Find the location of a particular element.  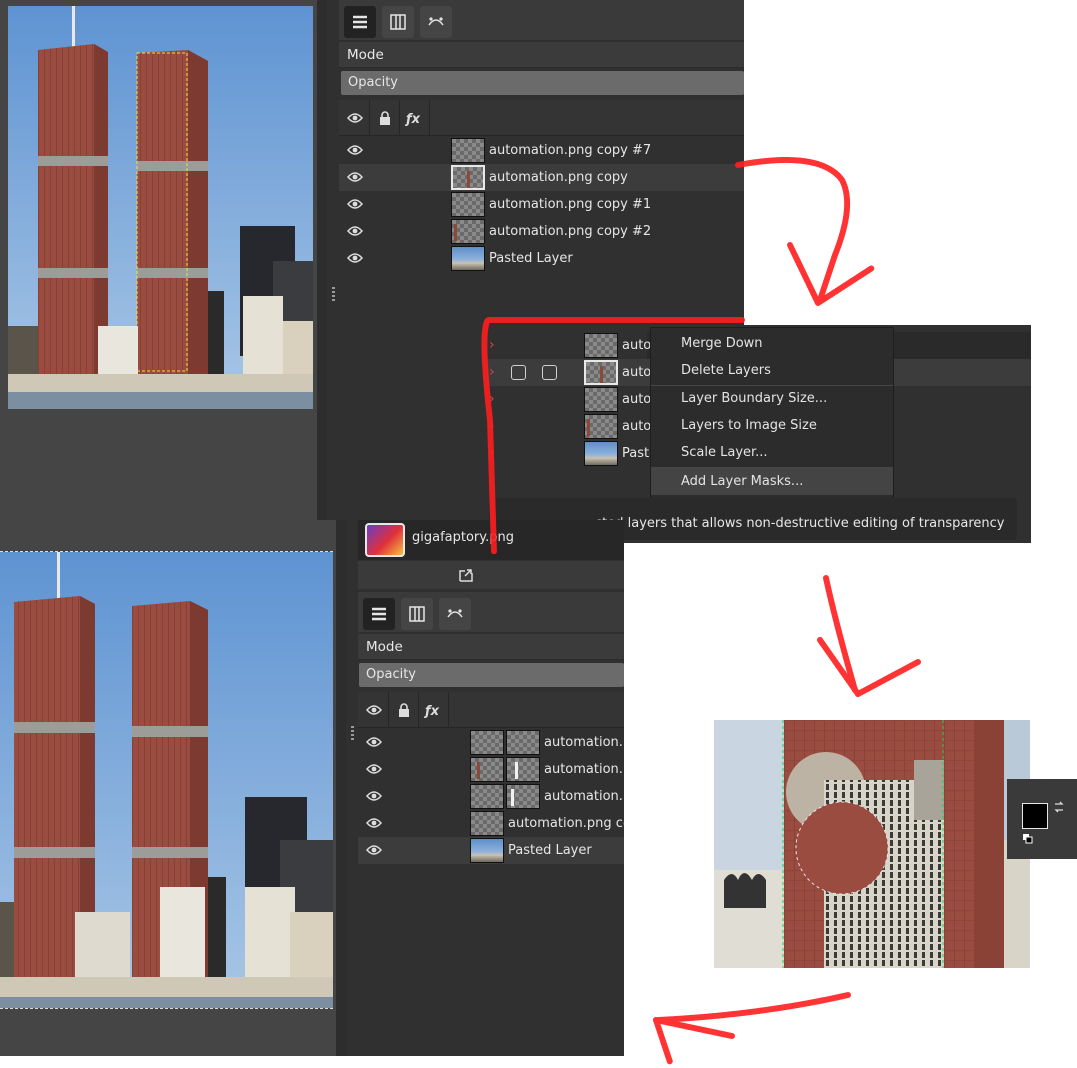

layer-row: Pasted Layer is located at coordinates (541, 258).